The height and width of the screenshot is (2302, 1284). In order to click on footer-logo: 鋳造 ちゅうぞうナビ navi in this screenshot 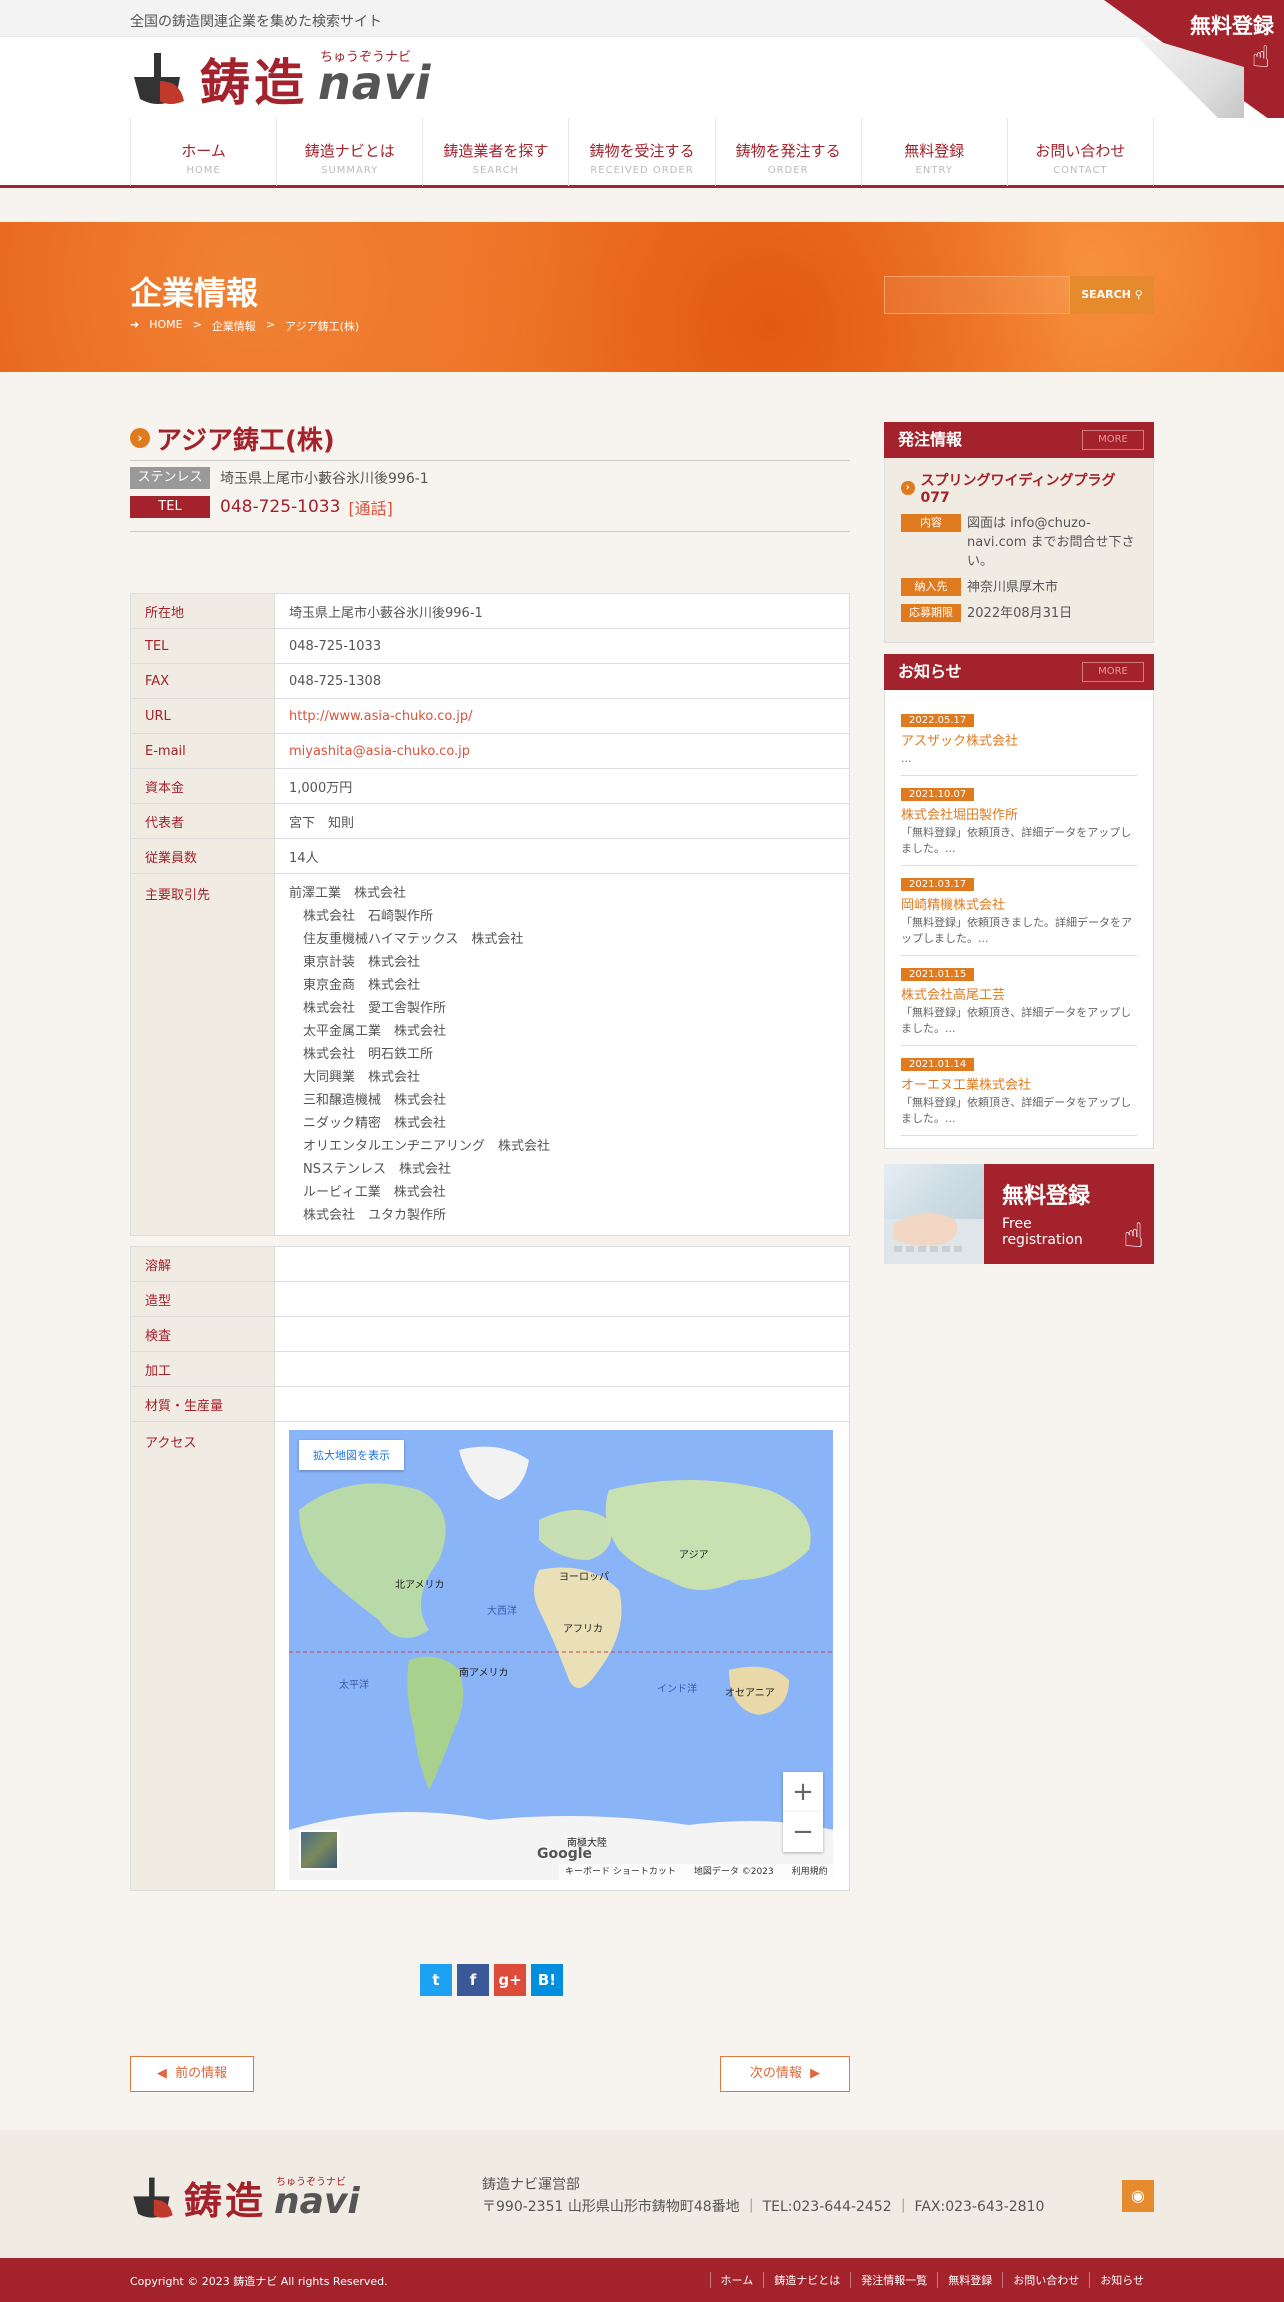, I will do `click(245, 2197)`.